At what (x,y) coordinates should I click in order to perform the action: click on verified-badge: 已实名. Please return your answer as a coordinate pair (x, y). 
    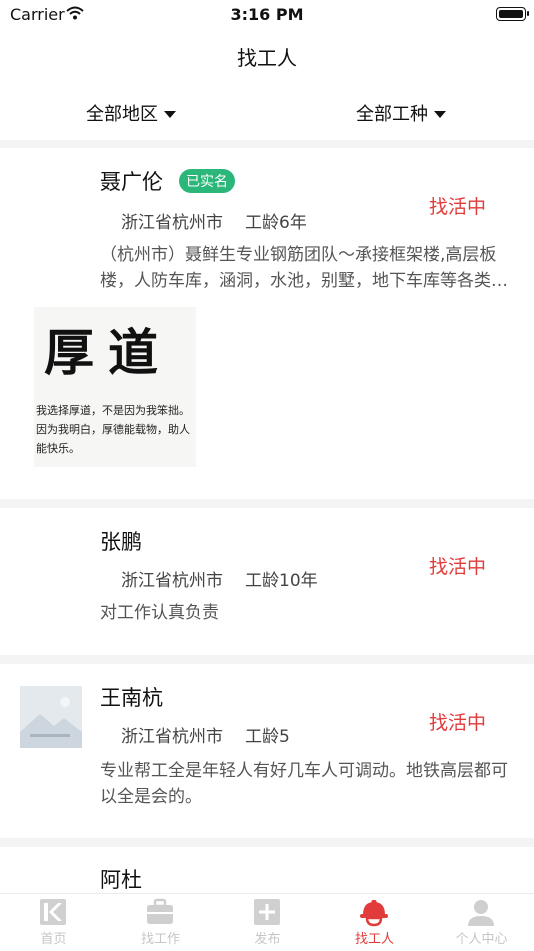
    Looking at the image, I should click on (207, 181).